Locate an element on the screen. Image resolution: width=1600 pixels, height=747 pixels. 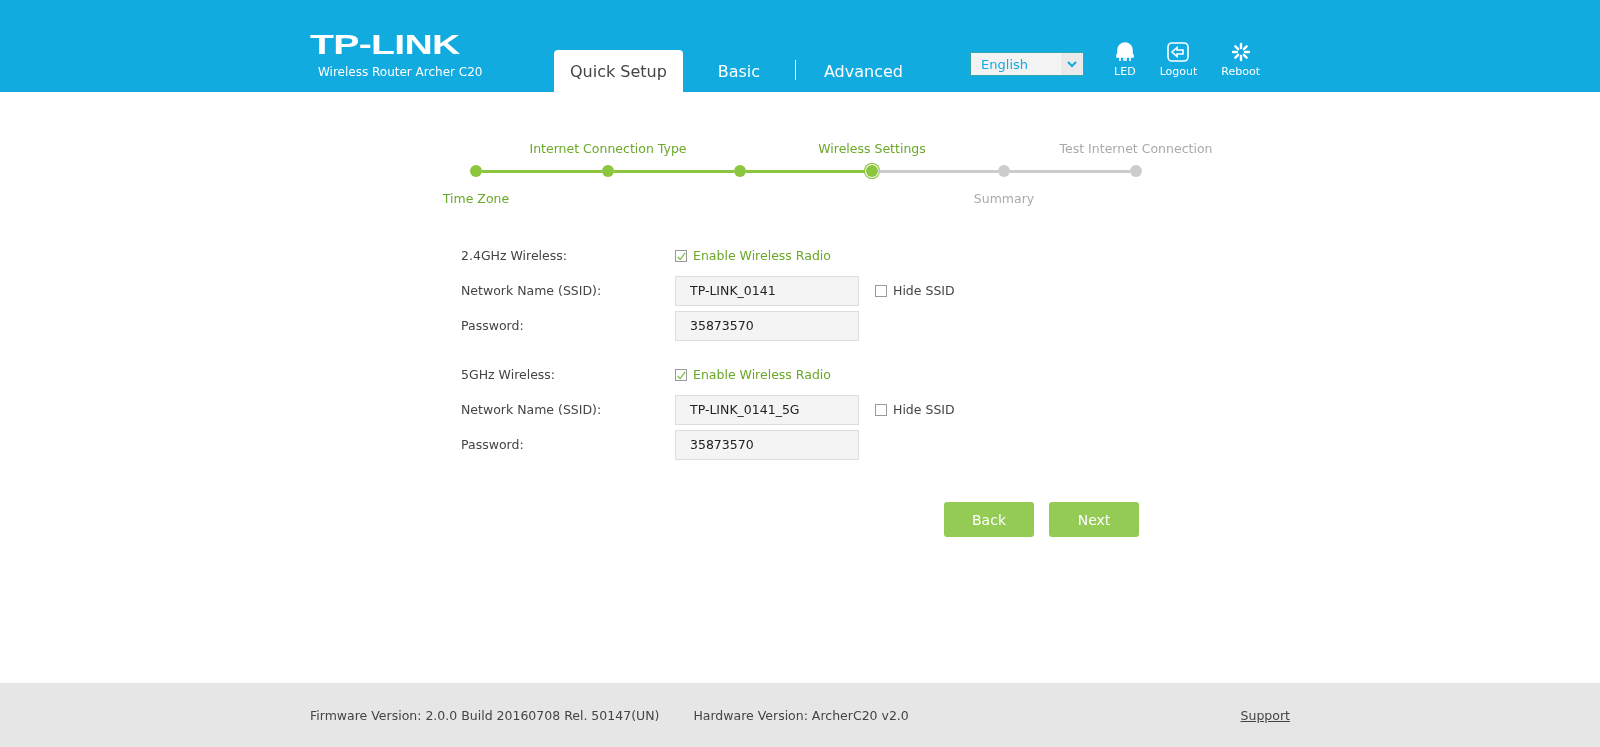
spinner-icon is located at coordinates (1240, 52).